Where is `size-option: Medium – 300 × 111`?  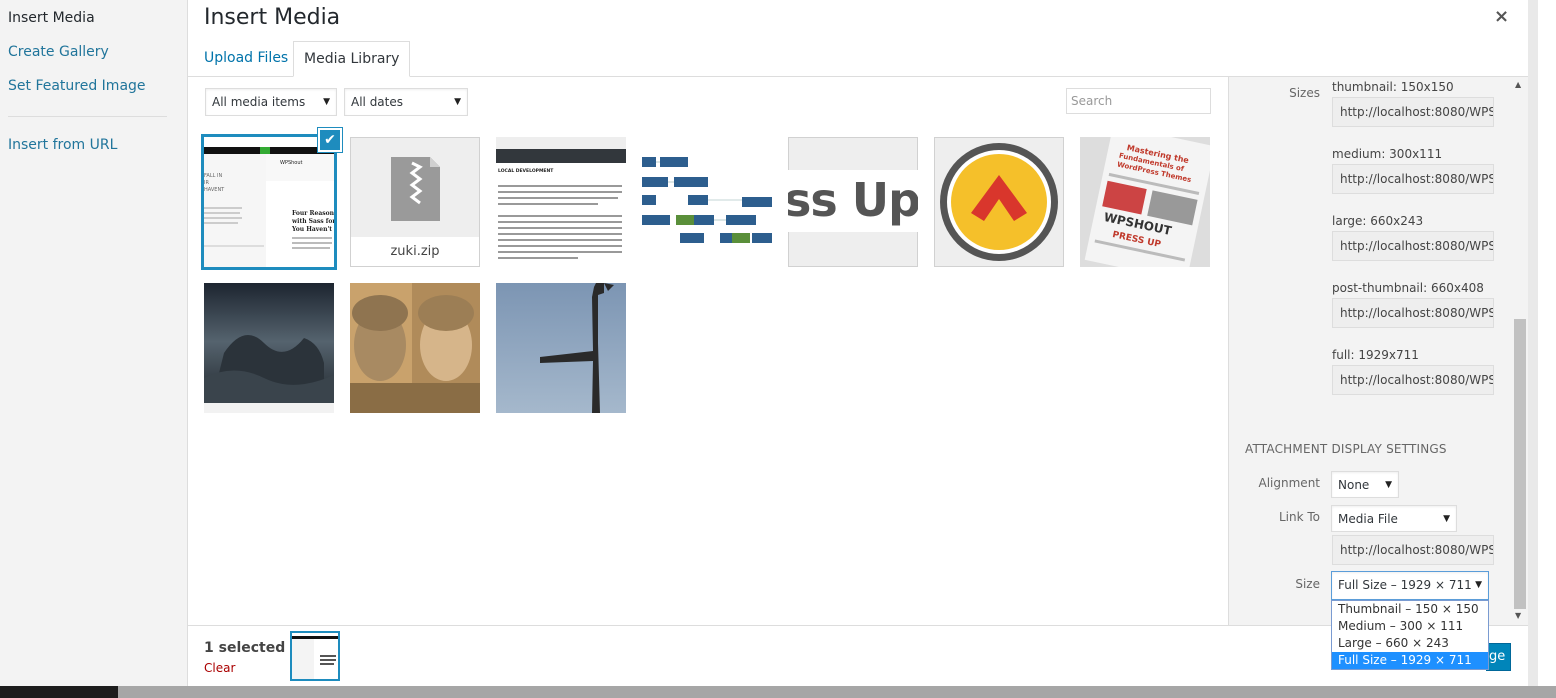 size-option: Medium – 300 × 111 is located at coordinates (1410, 626).